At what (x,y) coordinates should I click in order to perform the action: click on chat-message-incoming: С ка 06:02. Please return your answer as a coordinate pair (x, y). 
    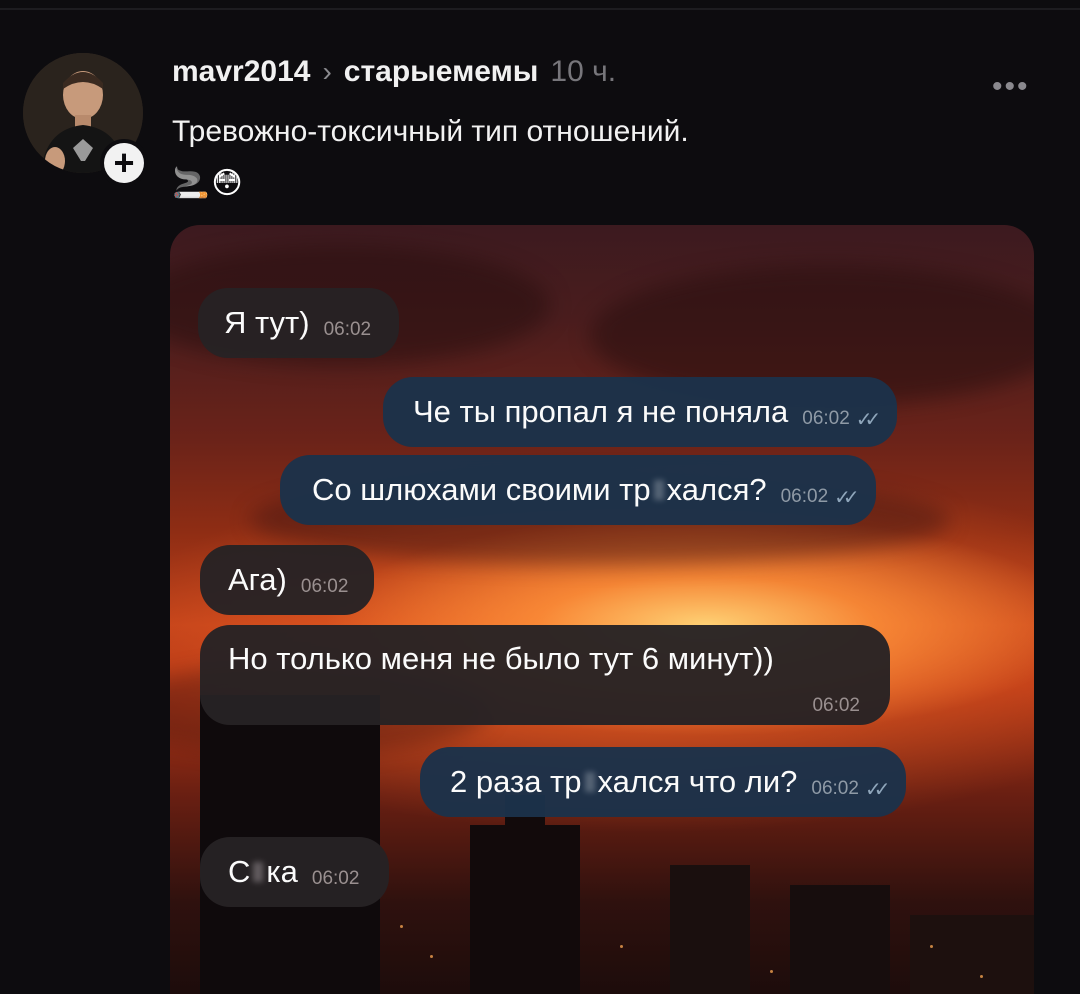
    Looking at the image, I should click on (295, 872).